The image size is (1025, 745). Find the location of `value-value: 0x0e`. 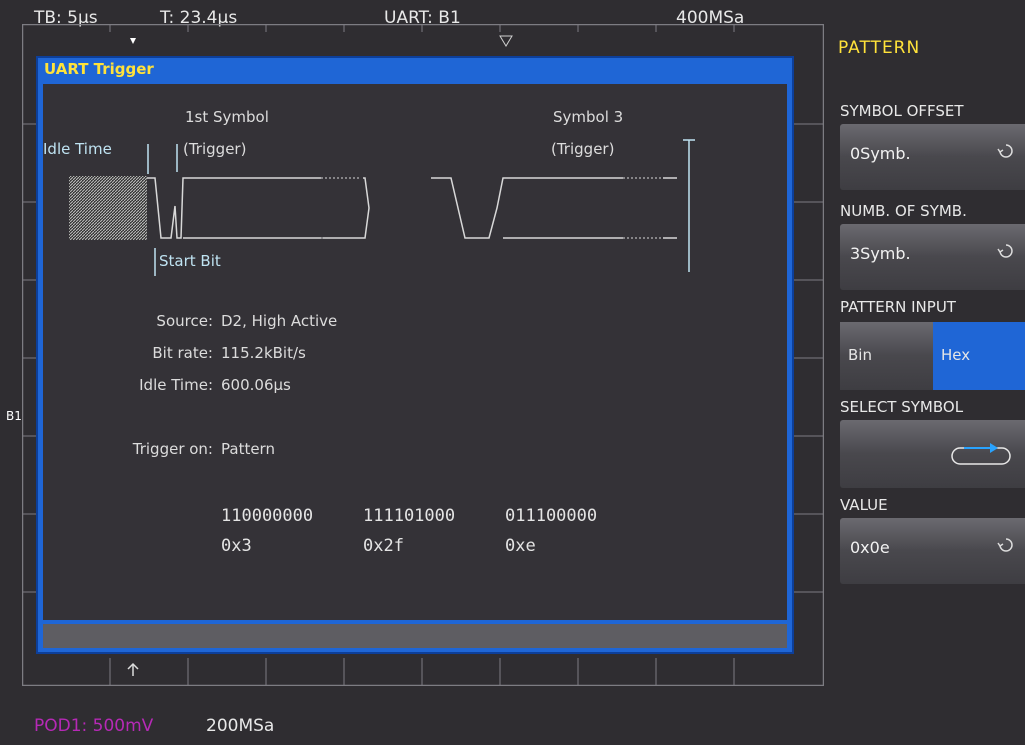

value-value: 0x0e is located at coordinates (870, 547).